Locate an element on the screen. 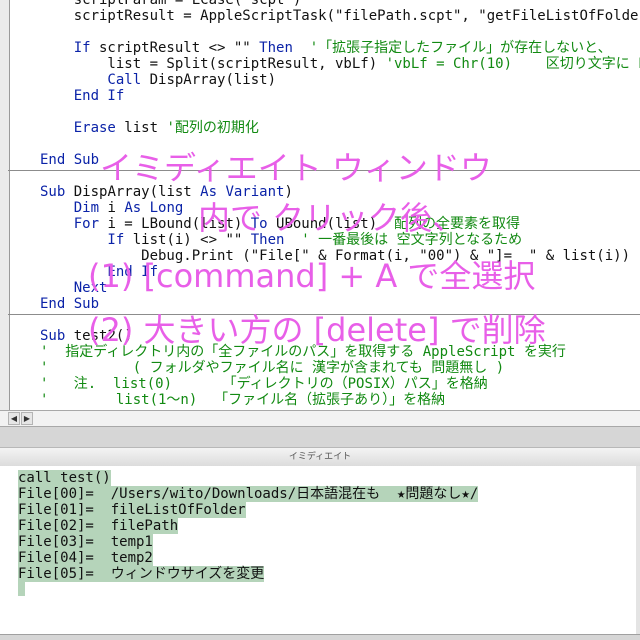 This screenshot has width=640, height=640. splitter is located at coordinates (320, 437).